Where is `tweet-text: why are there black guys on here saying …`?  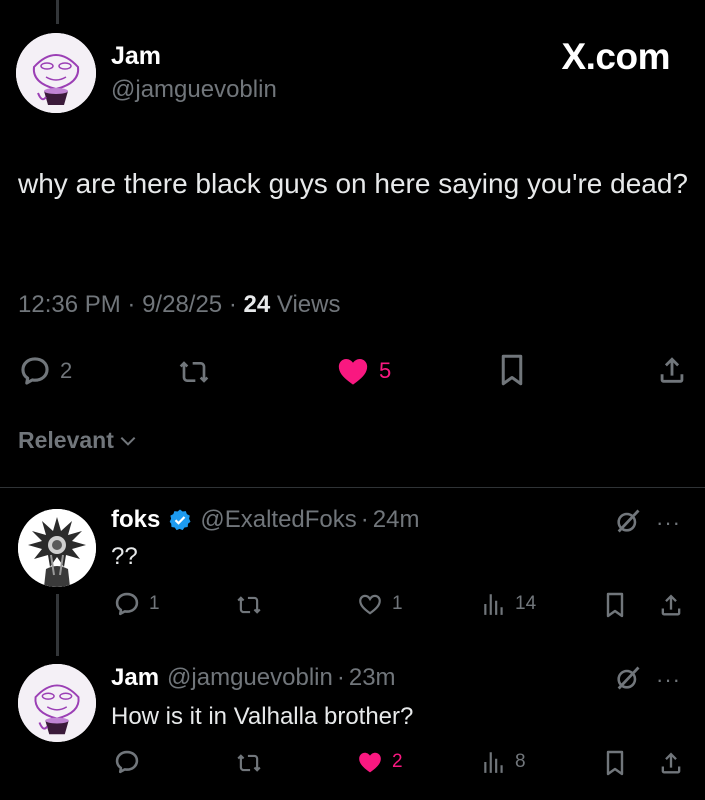
tweet-text: why are there black guys on here saying … is located at coordinates (353, 183).